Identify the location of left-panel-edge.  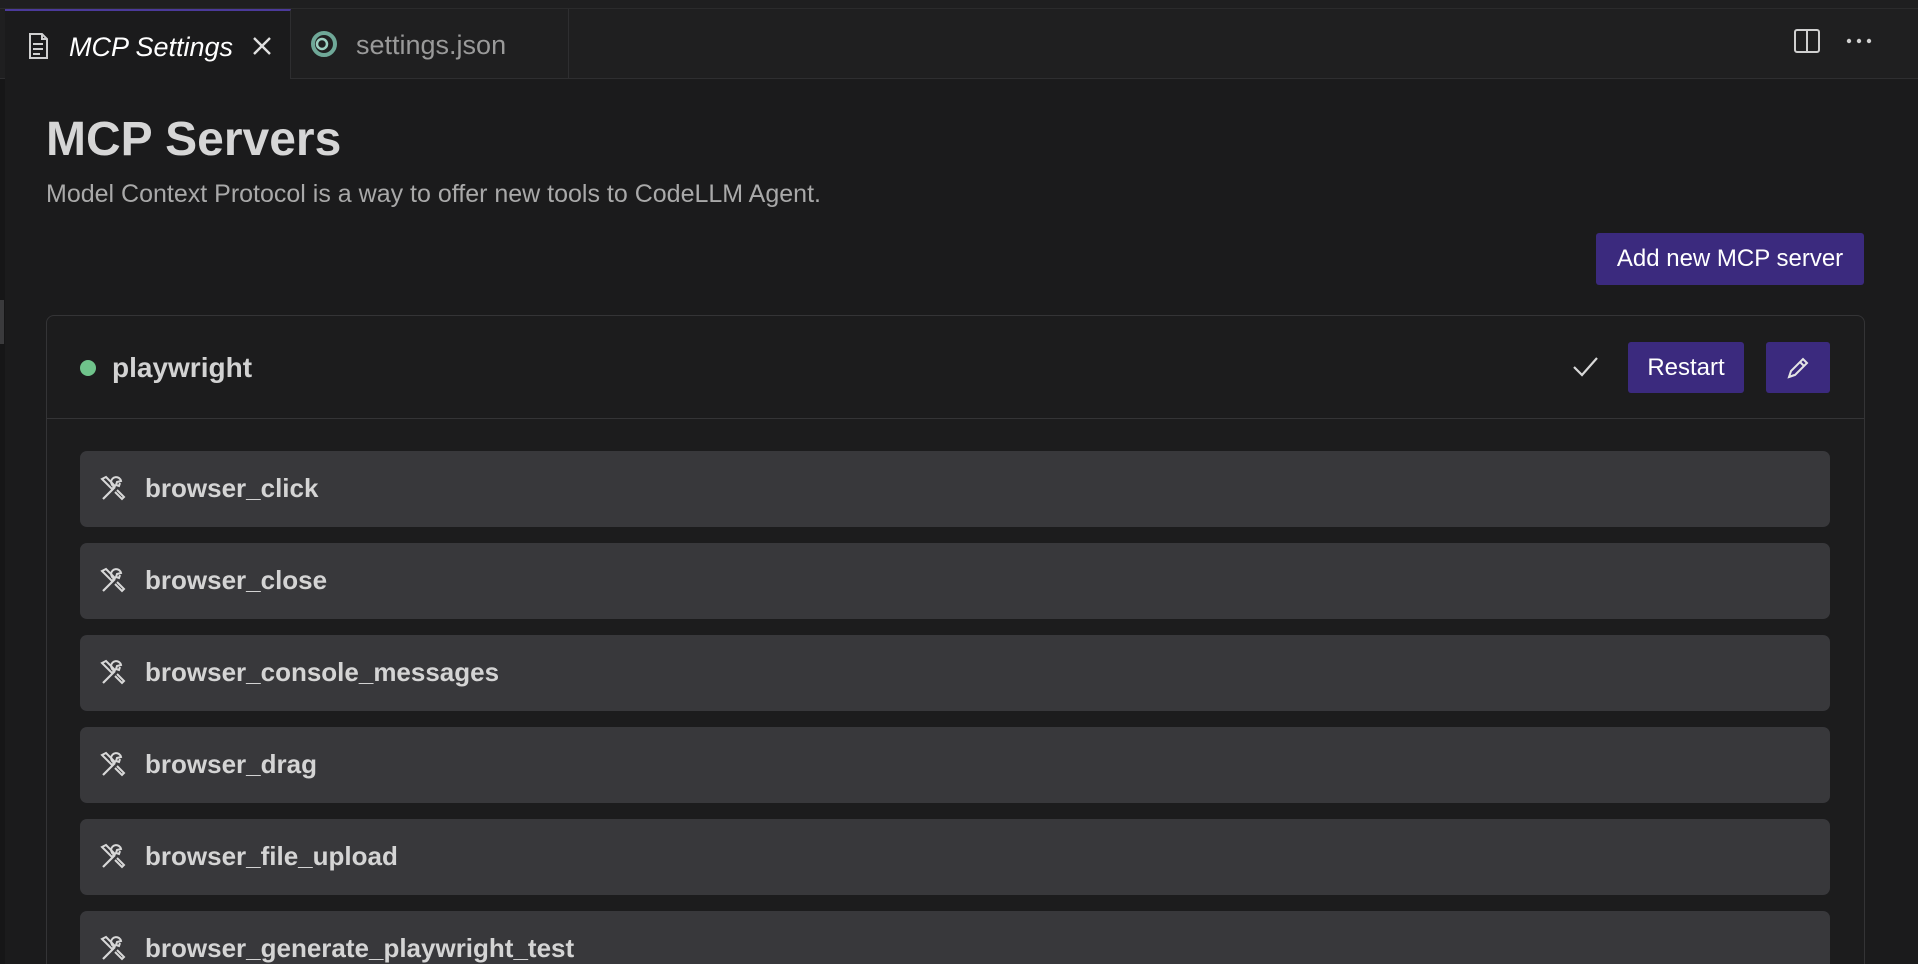
(2, 521).